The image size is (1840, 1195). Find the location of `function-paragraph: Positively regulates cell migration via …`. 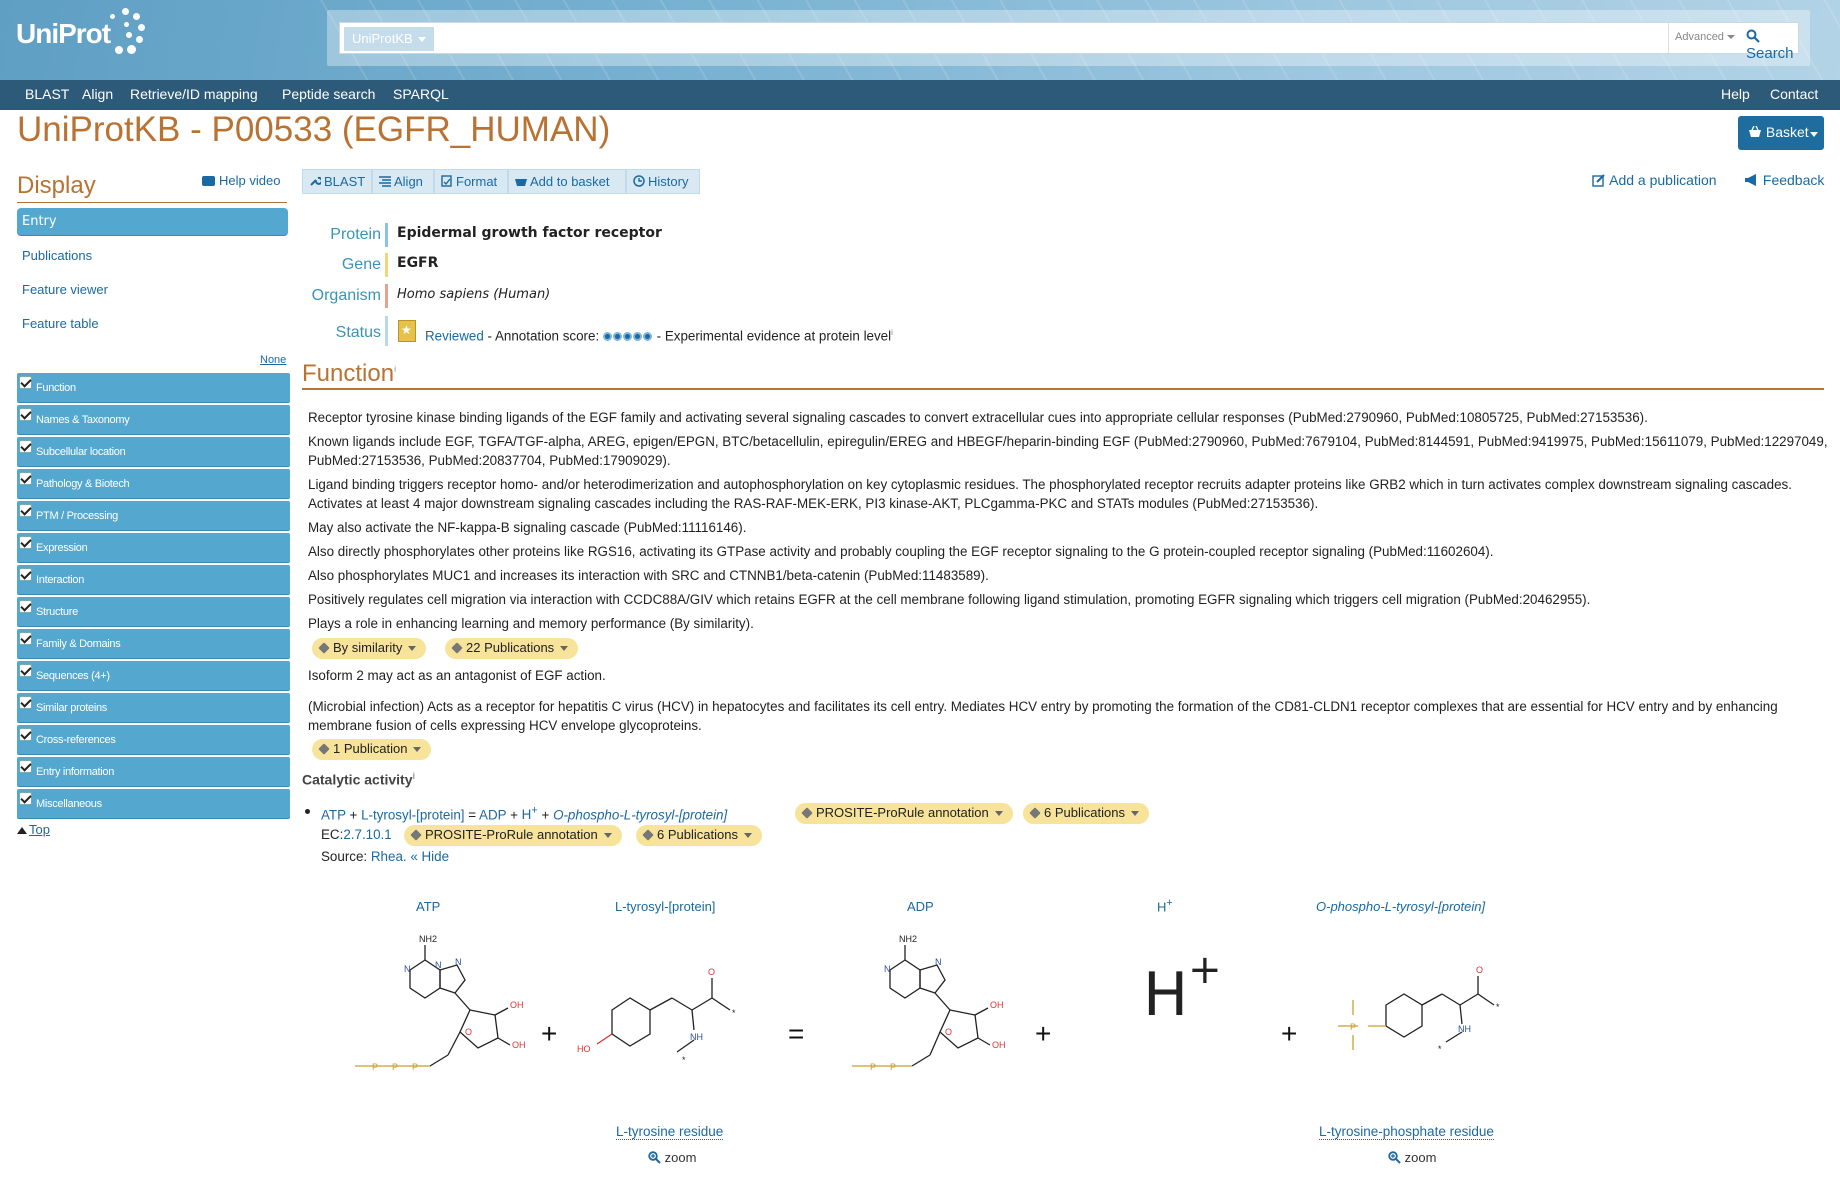

function-paragraph: Positively regulates cell migration via … is located at coordinates (949, 599).